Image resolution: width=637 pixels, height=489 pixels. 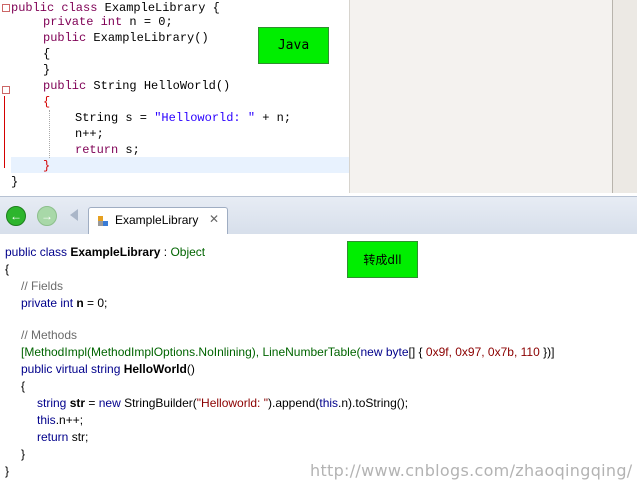 What do you see at coordinates (214, 219) in the screenshot?
I see `close-icon: ✕` at bounding box center [214, 219].